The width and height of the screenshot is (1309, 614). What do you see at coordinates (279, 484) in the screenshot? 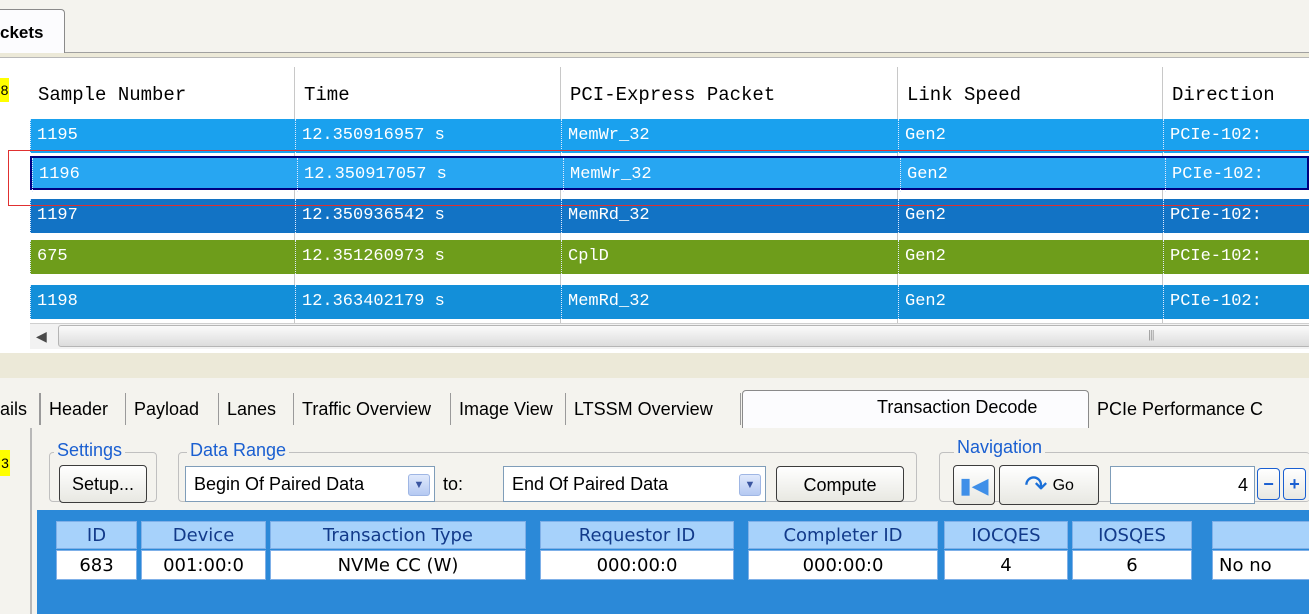
I see `range-start-value: Begin Of Paired Data` at bounding box center [279, 484].